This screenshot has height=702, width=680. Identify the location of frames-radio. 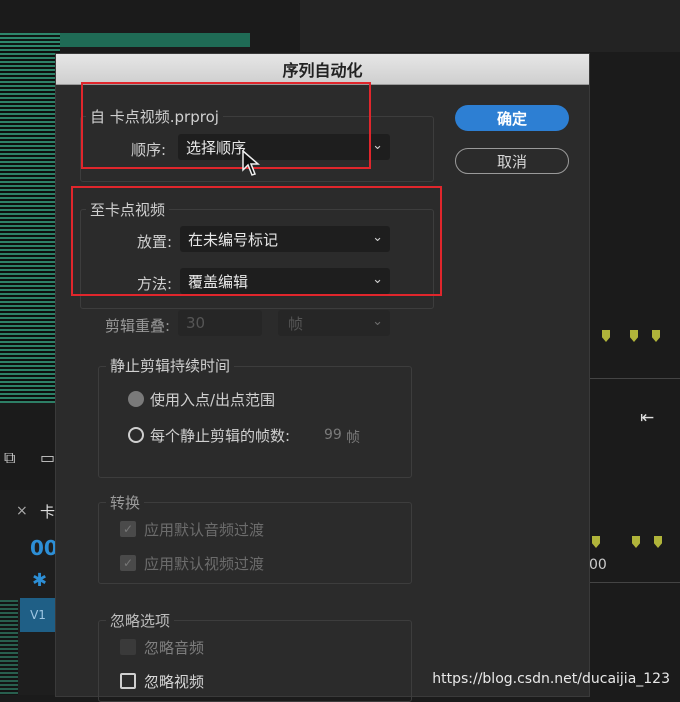
(136, 435).